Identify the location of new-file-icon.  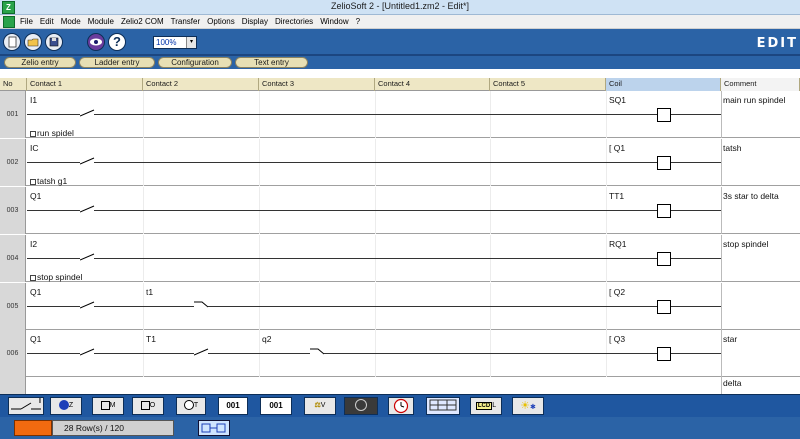
(12, 42).